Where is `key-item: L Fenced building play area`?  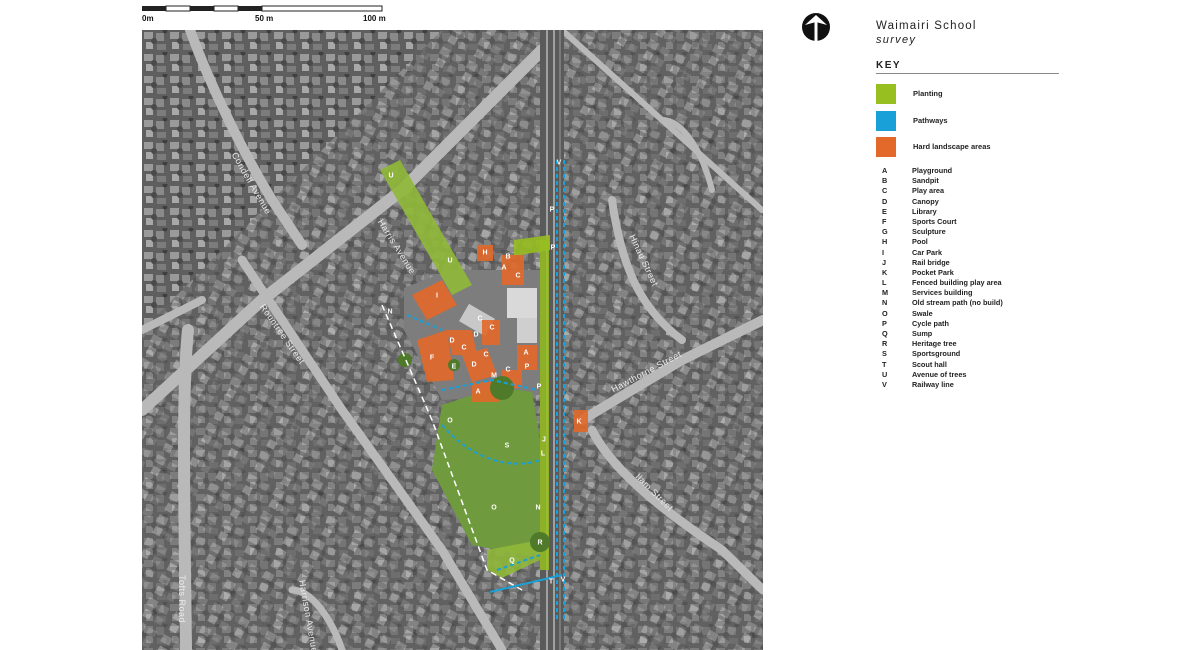
key-item: L Fenced building play area is located at coordinates (982, 283).